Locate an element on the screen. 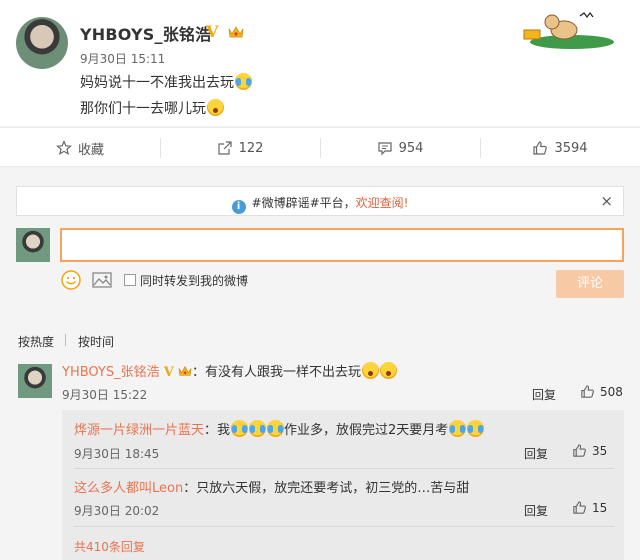  comment-like-count: 508 is located at coordinates (611, 391).